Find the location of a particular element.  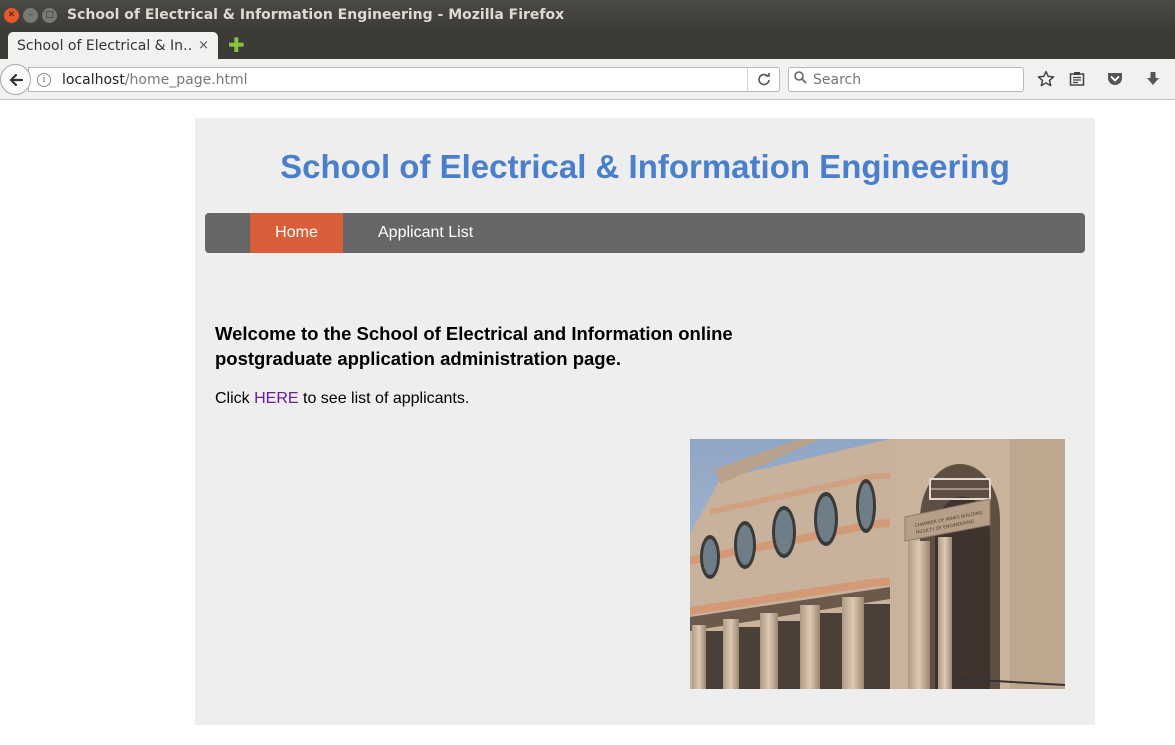

window-controls: ✕ – □ is located at coordinates (30, 15).